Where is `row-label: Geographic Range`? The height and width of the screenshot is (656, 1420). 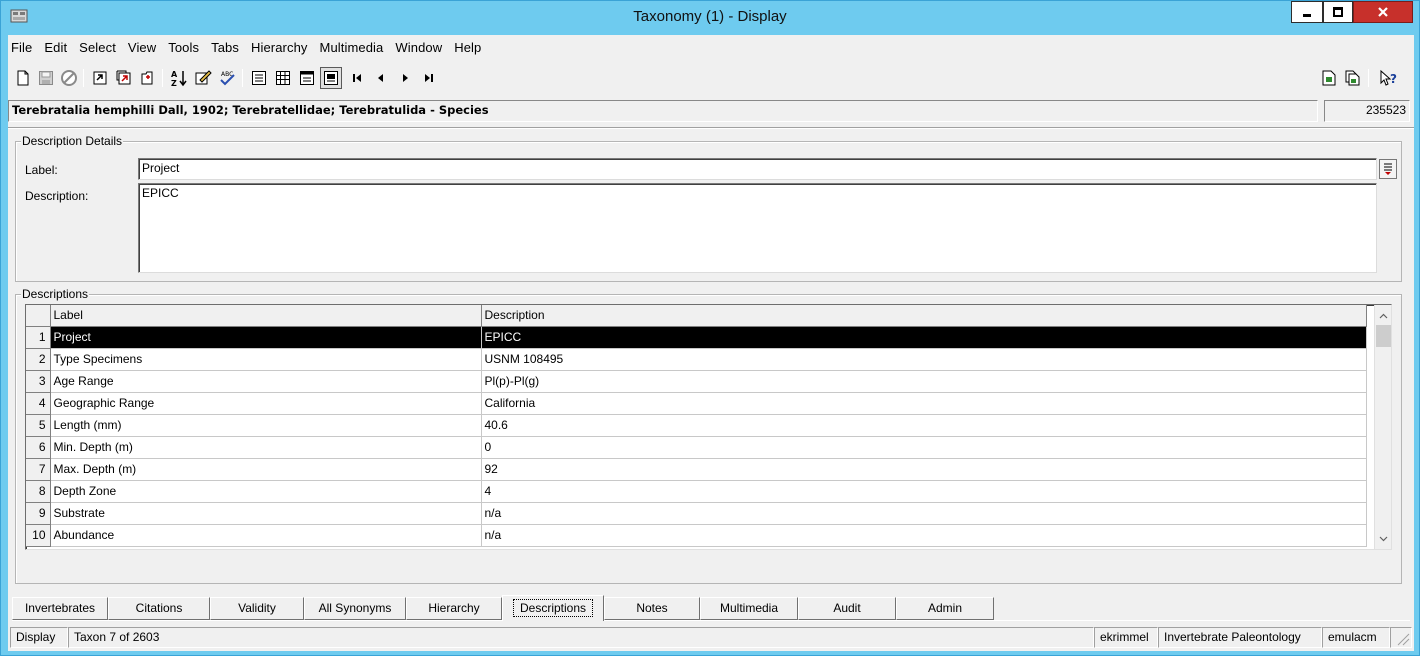
row-label: Geographic Range is located at coordinates (266, 403).